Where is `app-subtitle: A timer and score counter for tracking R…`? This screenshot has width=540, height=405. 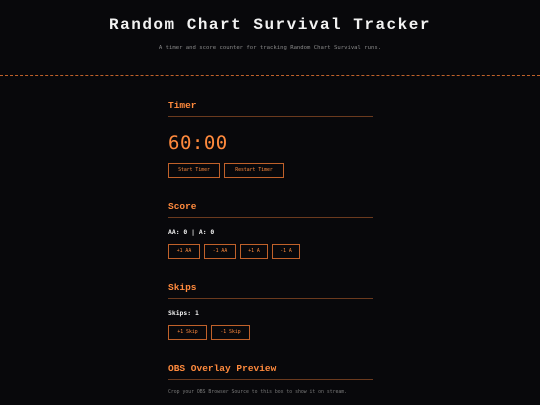
app-subtitle: A timer and score counter for tracking R… is located at coordinates (270, 48).